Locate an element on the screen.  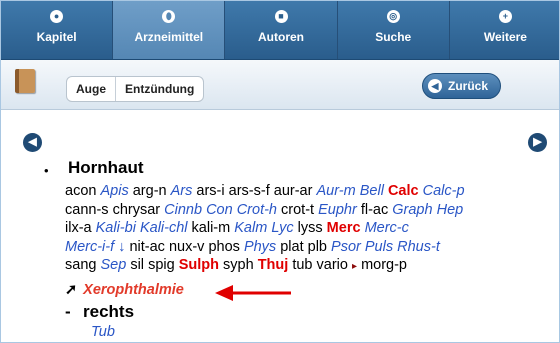
remedy-abbrev: Lyc is located at coordinates (282, 228).